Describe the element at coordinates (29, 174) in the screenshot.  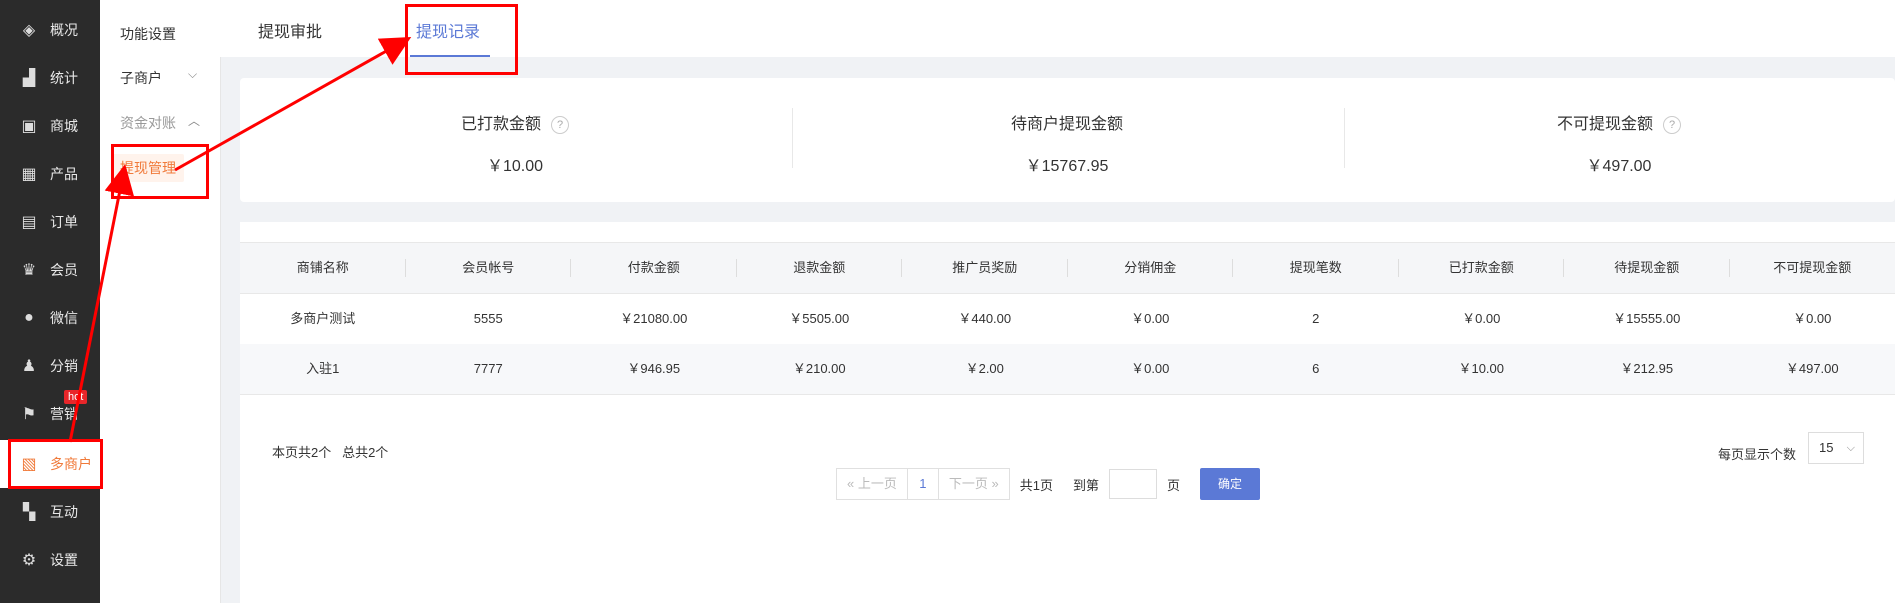
I see `grid-icon: ▦` at that location.